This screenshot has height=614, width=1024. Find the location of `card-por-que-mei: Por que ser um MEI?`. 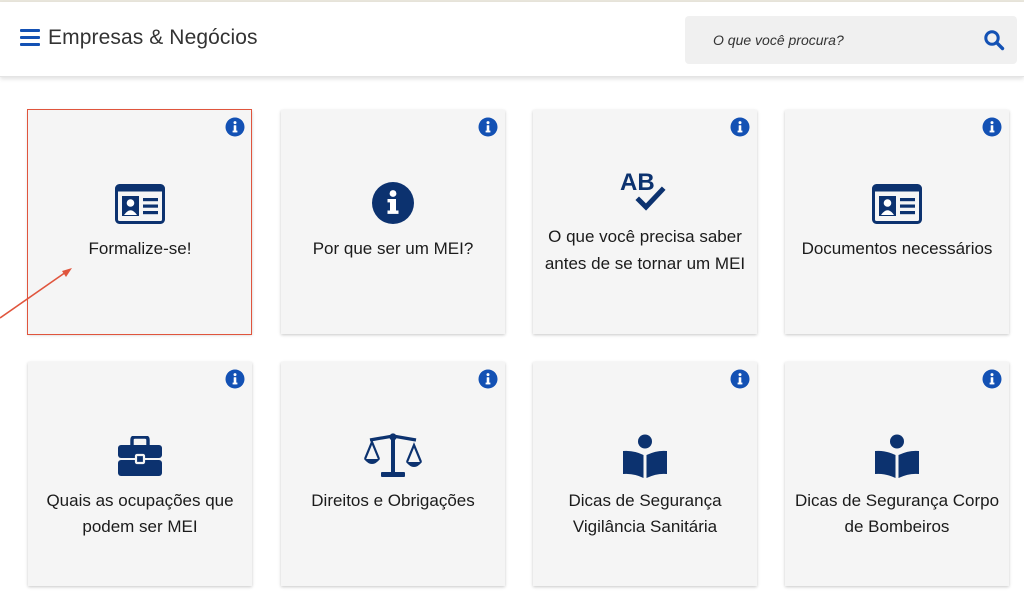

card-por-que-mei: Por que ser um MEI? is located at coordinates (393, 222).